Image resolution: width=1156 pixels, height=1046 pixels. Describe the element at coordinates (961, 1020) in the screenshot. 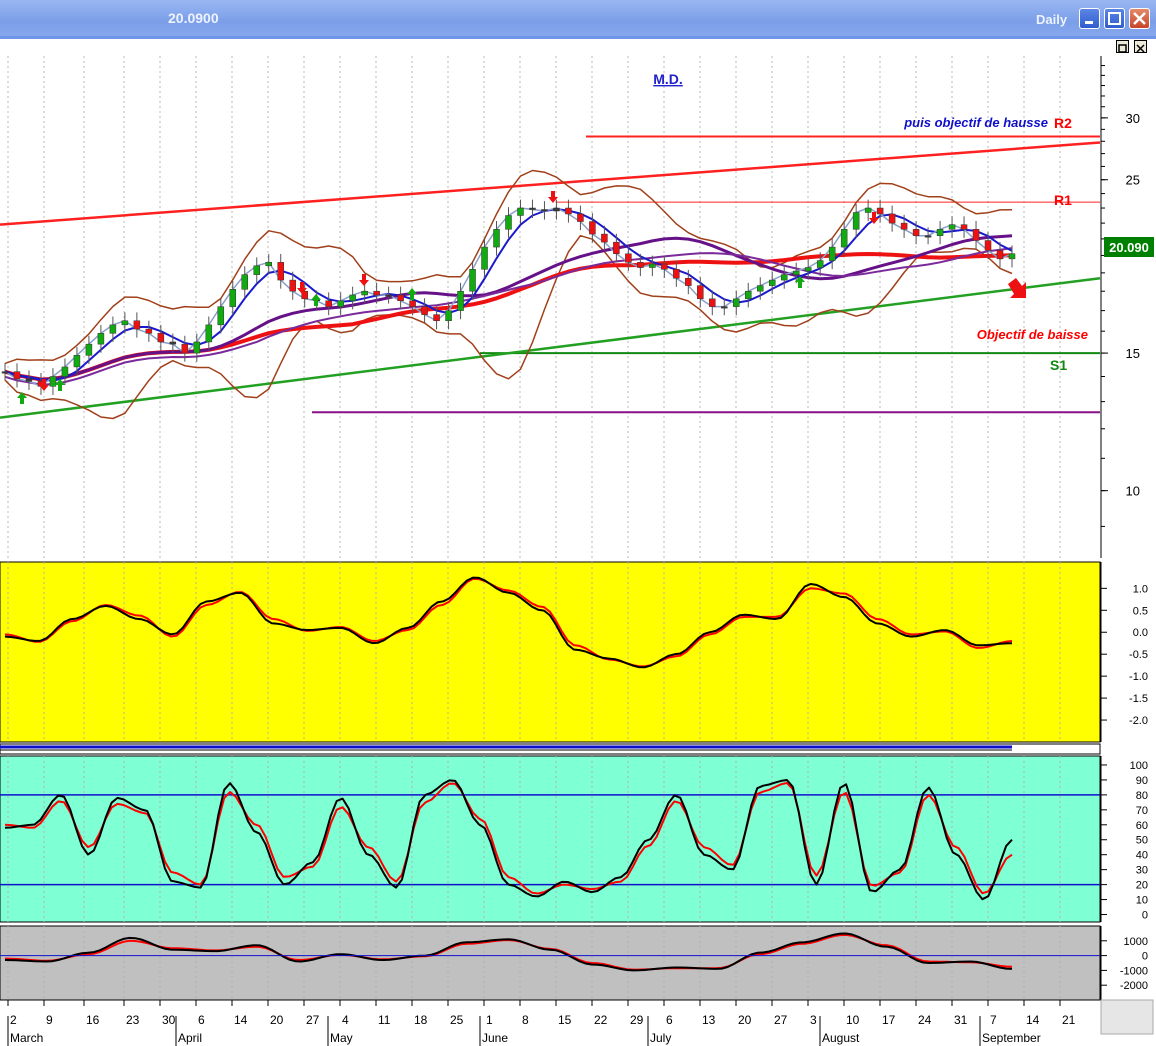

I see `x-day-label: 31` at that location.